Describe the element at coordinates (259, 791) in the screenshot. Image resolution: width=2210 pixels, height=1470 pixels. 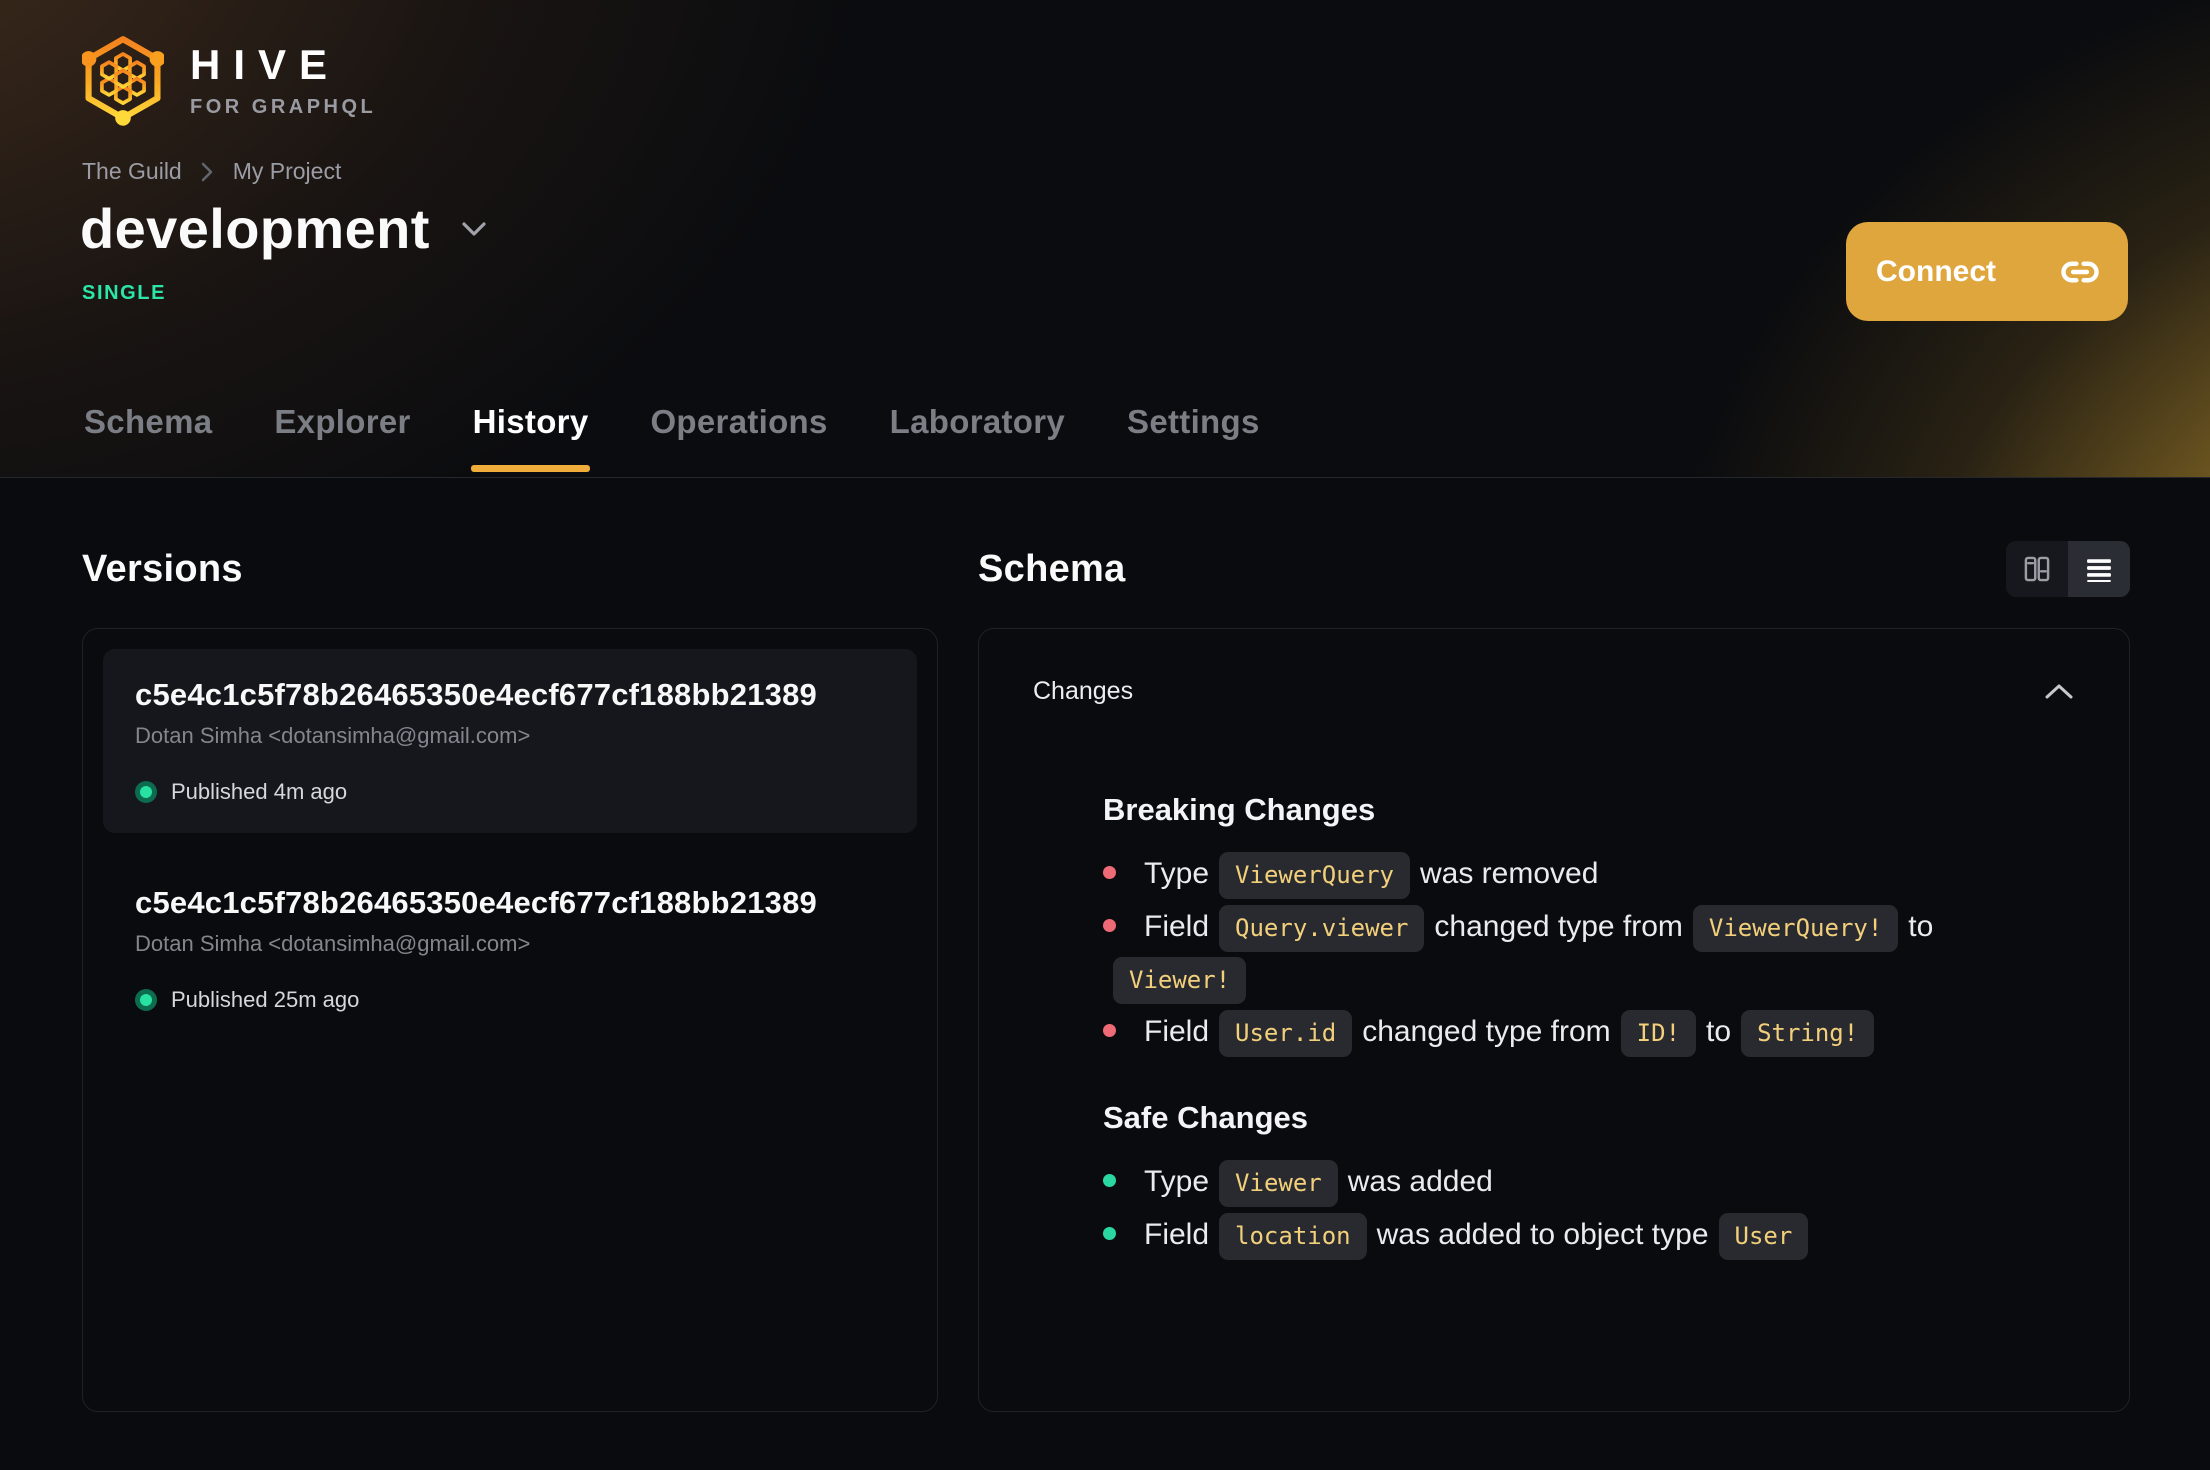
I see `version-status-text: Published 4m ago` at that location.